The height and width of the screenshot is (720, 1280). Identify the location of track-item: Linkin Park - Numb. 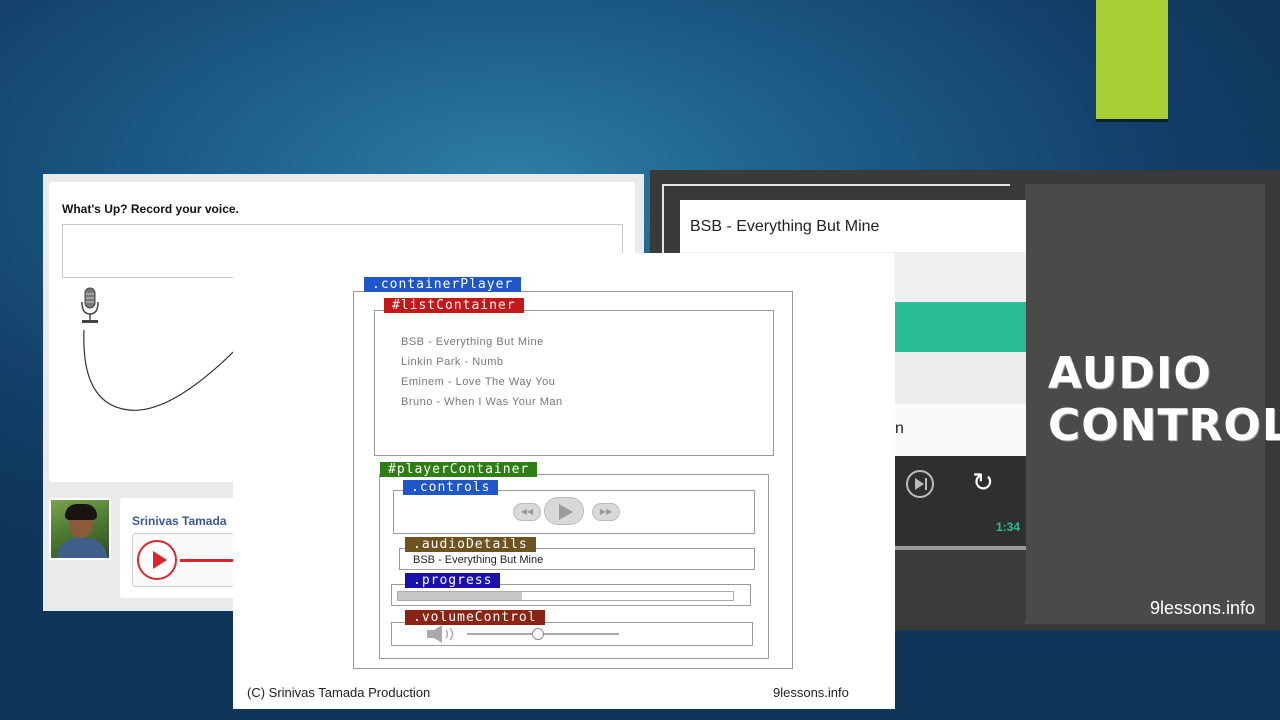
(452, 362).